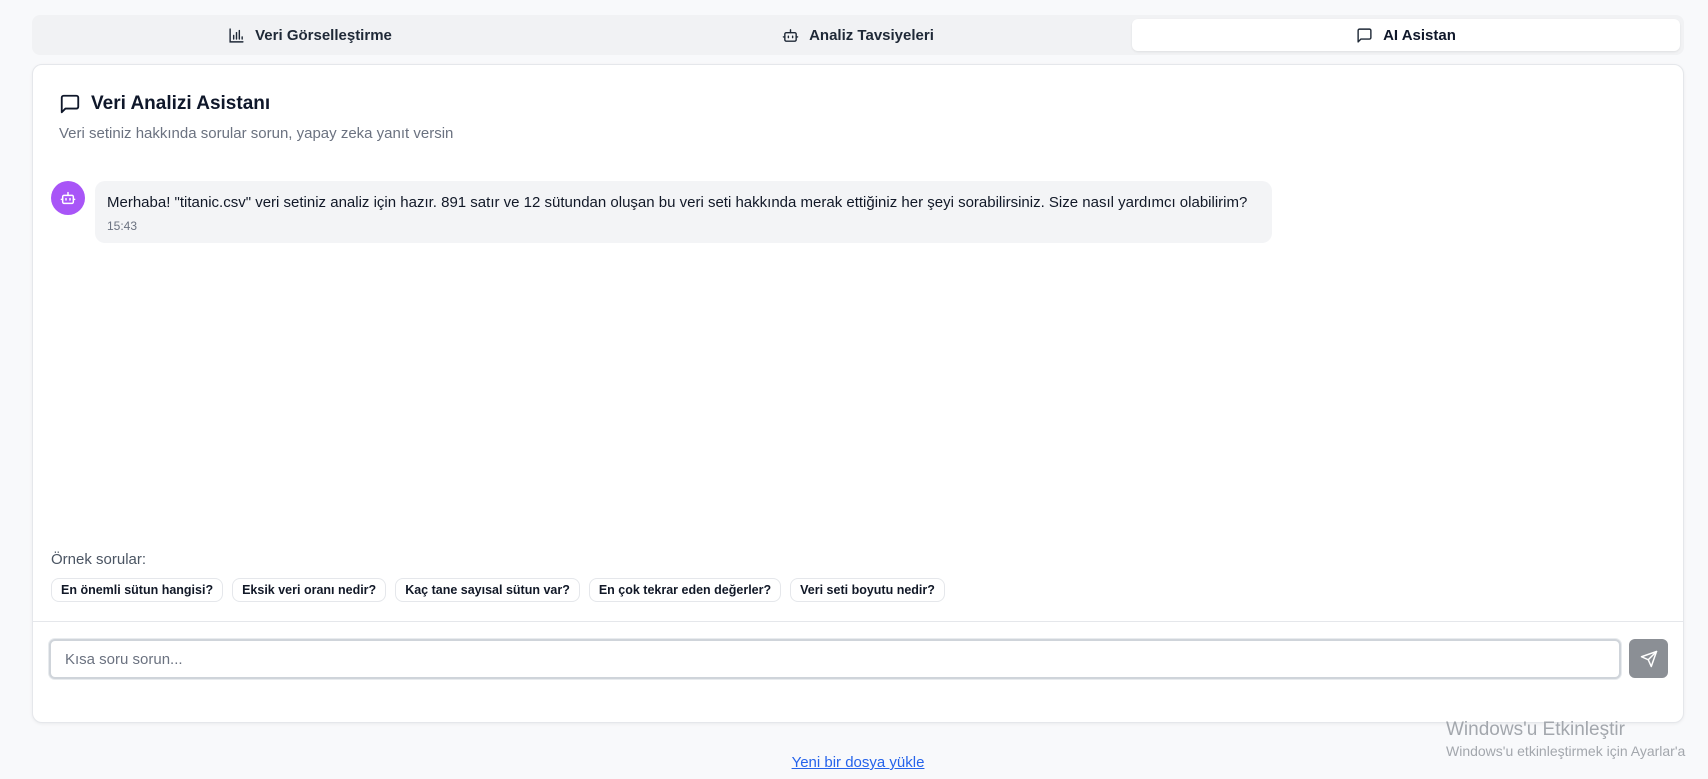  I want to click on card-title: Veri Analizi Asistanı, so click(181, 103).